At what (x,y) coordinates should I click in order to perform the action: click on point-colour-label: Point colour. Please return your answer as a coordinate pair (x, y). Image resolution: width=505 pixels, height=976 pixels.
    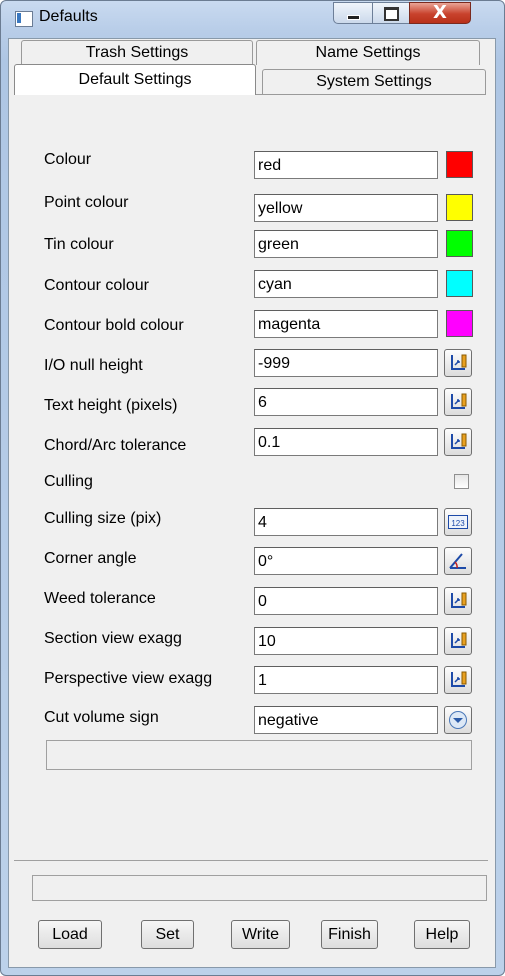
    Looking at the image, I should click on (86, 202).